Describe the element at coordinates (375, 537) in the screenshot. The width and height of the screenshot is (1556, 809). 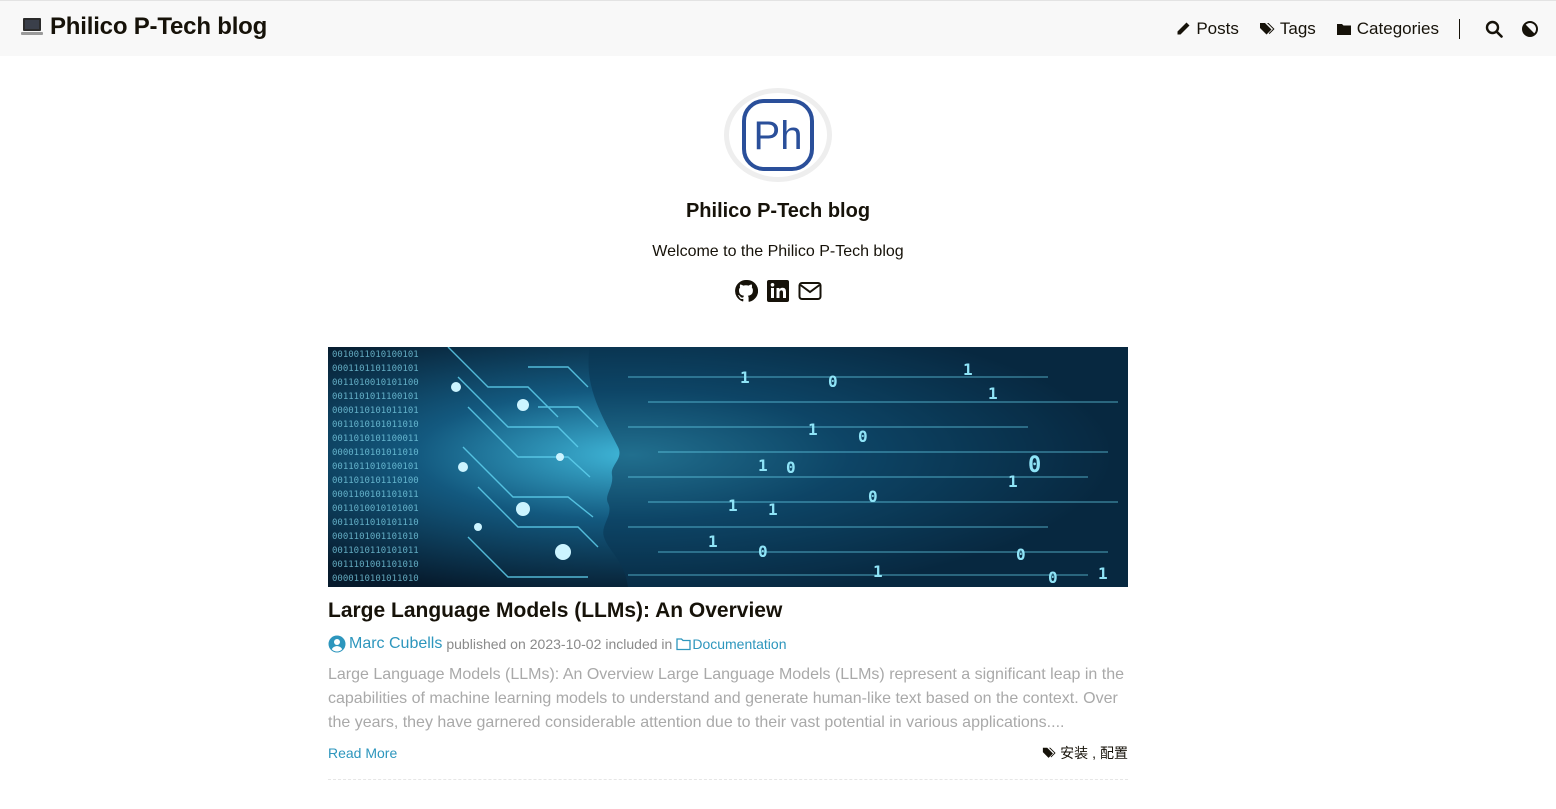
I see `svg-text: 0001101001101010` at that location.